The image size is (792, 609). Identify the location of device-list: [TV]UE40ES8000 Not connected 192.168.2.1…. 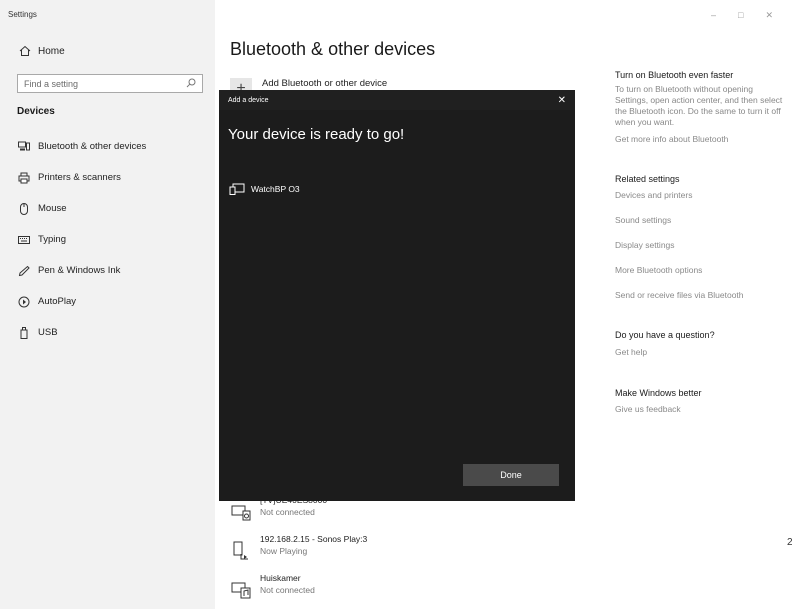
(298, 552).